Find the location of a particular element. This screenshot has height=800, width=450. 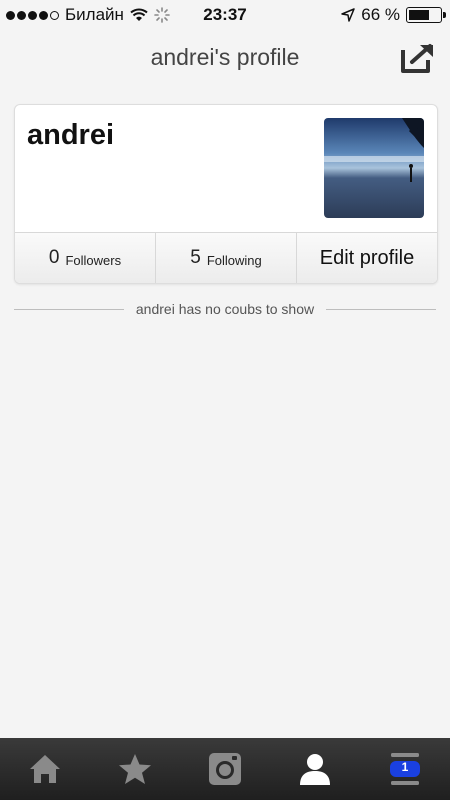

empty-state: andrei has no coubs to show is located at coordinates (225, 309).